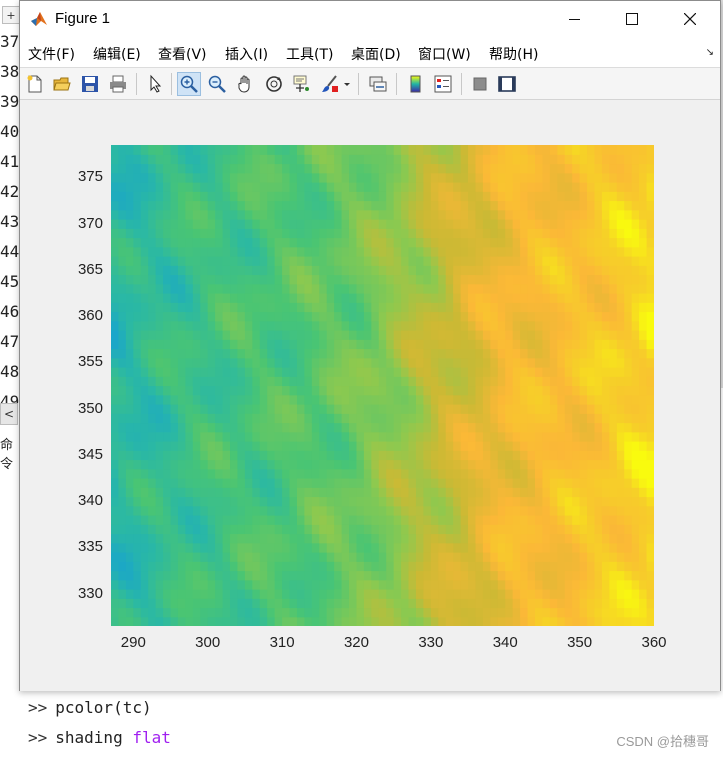 This screenshot has width=723, height=757. I want to click on menu-window: 窗口(W), so click(444, 54).